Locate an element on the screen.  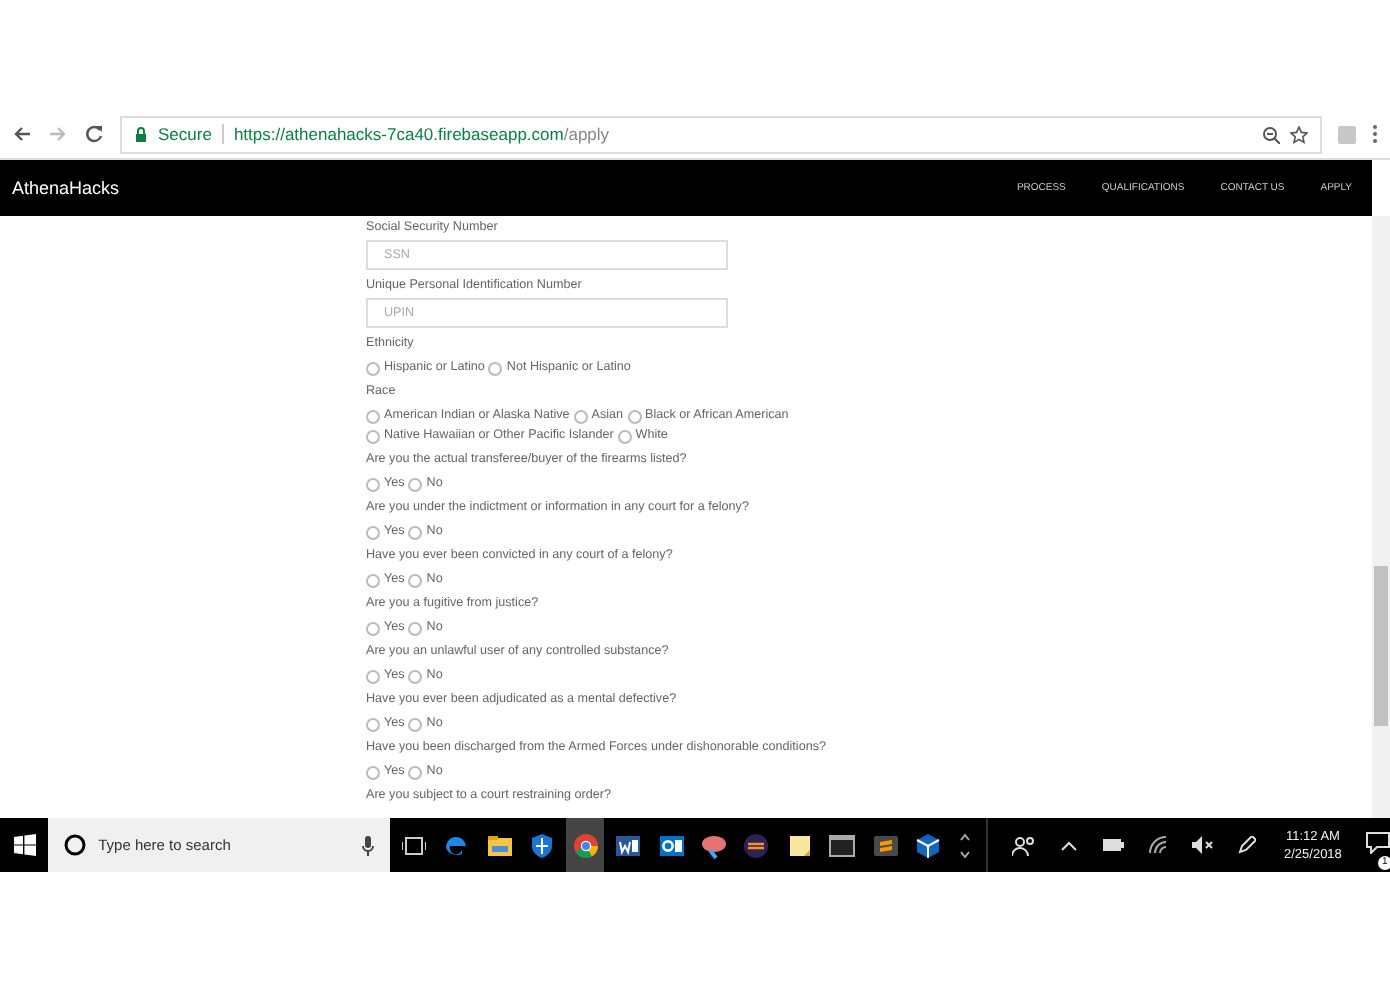
pen-icon is located at coordinates (1247, 845).